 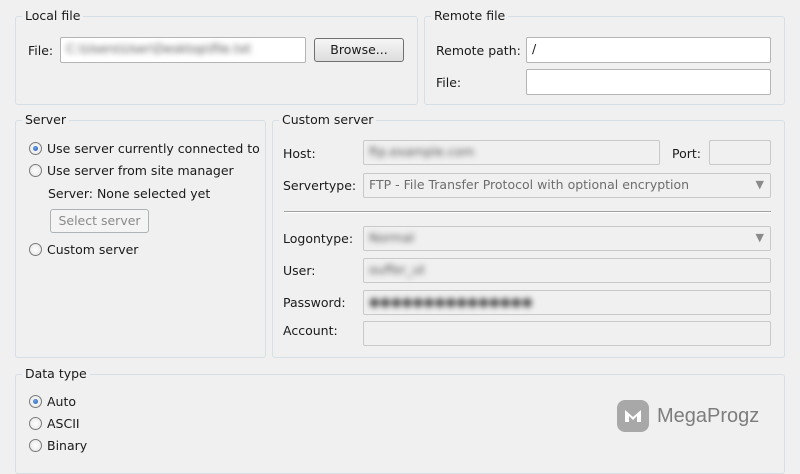 I want to click on host-value: ftp.example.com, so click(x=422, y=151).